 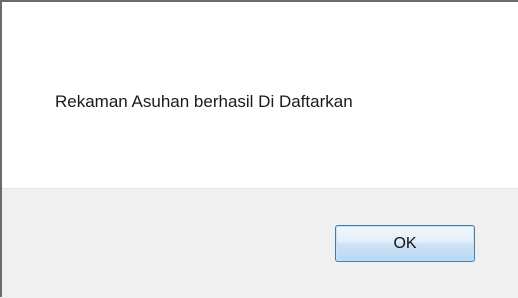 I want to click on dialog-message: Rekaman Asuhan berhasil Di Daftarkan, so click(x=204, y=101).